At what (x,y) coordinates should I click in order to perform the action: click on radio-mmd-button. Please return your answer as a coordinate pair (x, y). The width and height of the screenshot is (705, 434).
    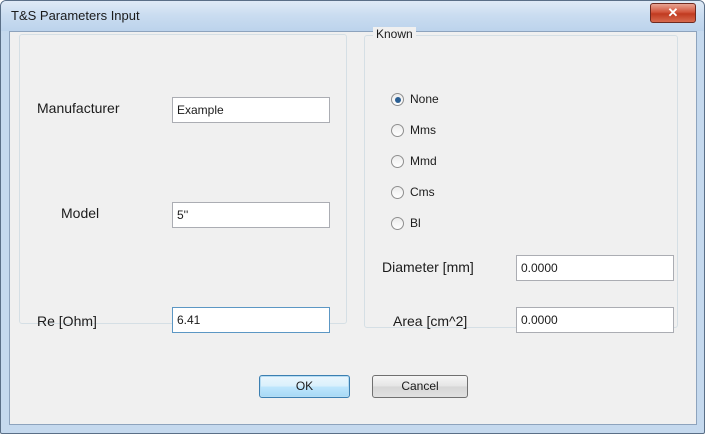
    Looking at the image, I should click on (397, 161).